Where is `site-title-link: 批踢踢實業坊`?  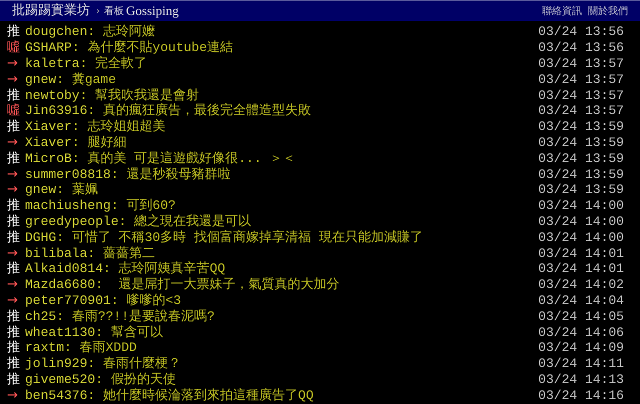 site-title-link: 批踢踢實業坊 is located at coordinates (51, 11).